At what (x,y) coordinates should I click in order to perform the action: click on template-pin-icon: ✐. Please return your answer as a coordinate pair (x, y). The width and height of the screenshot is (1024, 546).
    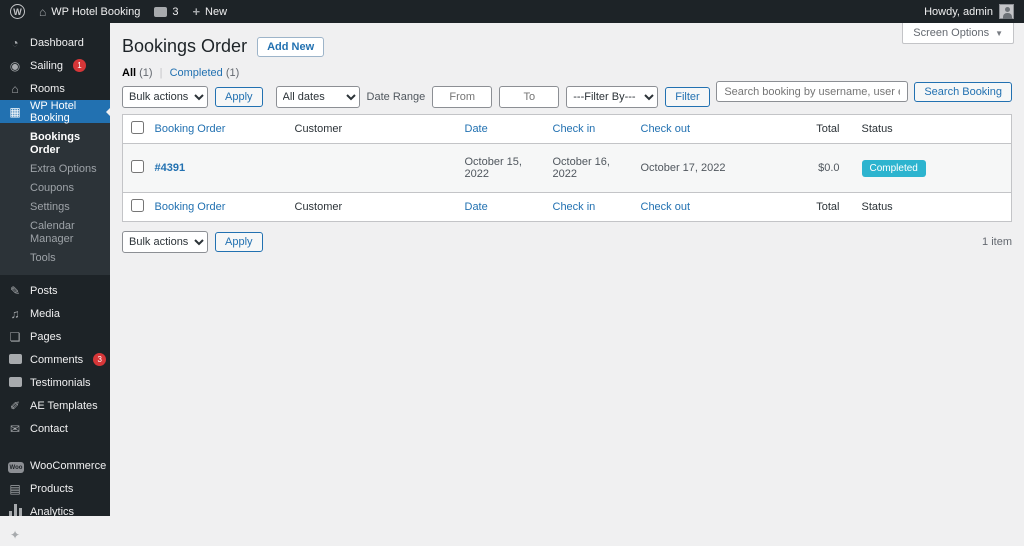
    Looking at the image, I should click on (15, 405).